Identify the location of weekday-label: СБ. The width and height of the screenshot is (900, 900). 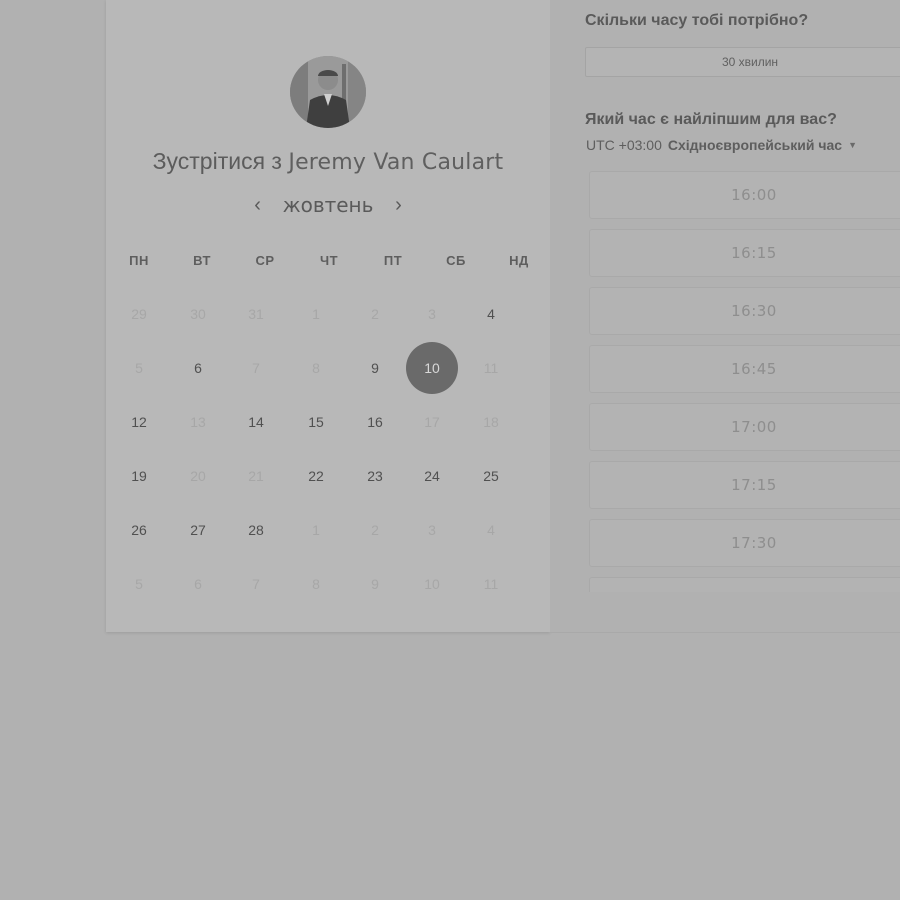
(456, 260).